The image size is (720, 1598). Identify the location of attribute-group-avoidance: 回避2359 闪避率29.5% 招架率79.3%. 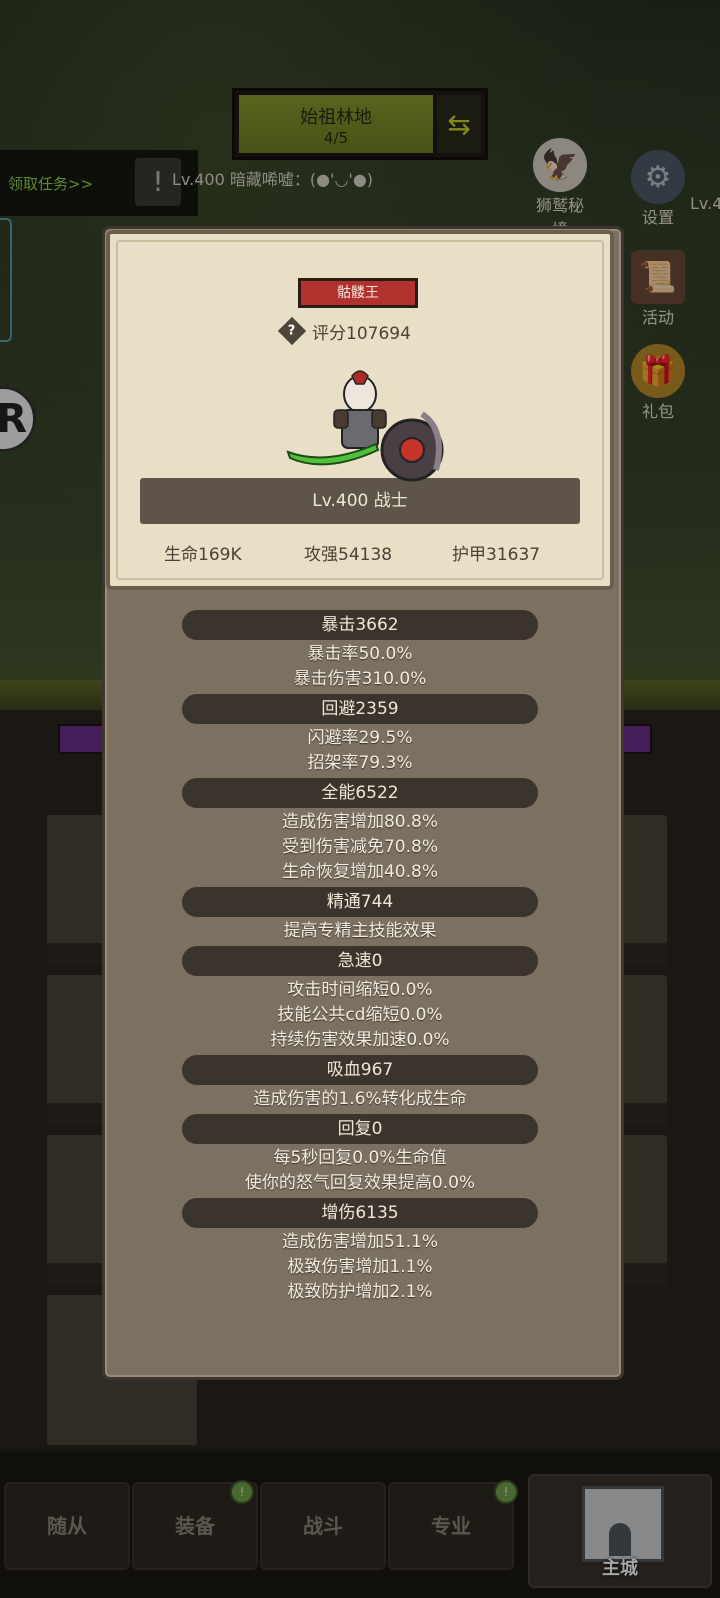
(360, 735).